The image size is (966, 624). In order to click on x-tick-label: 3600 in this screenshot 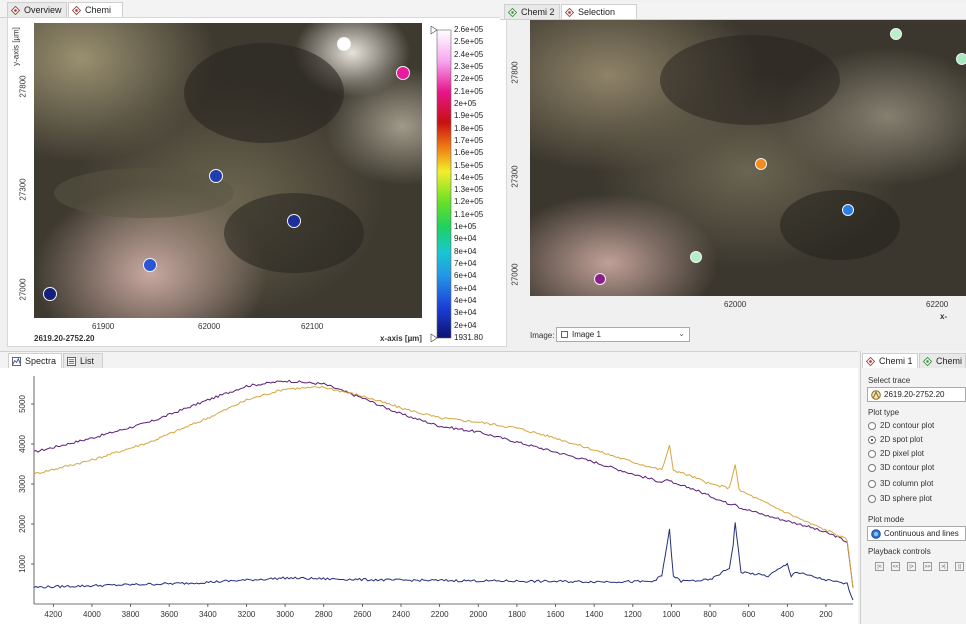, I will do `click(169, 614)`.